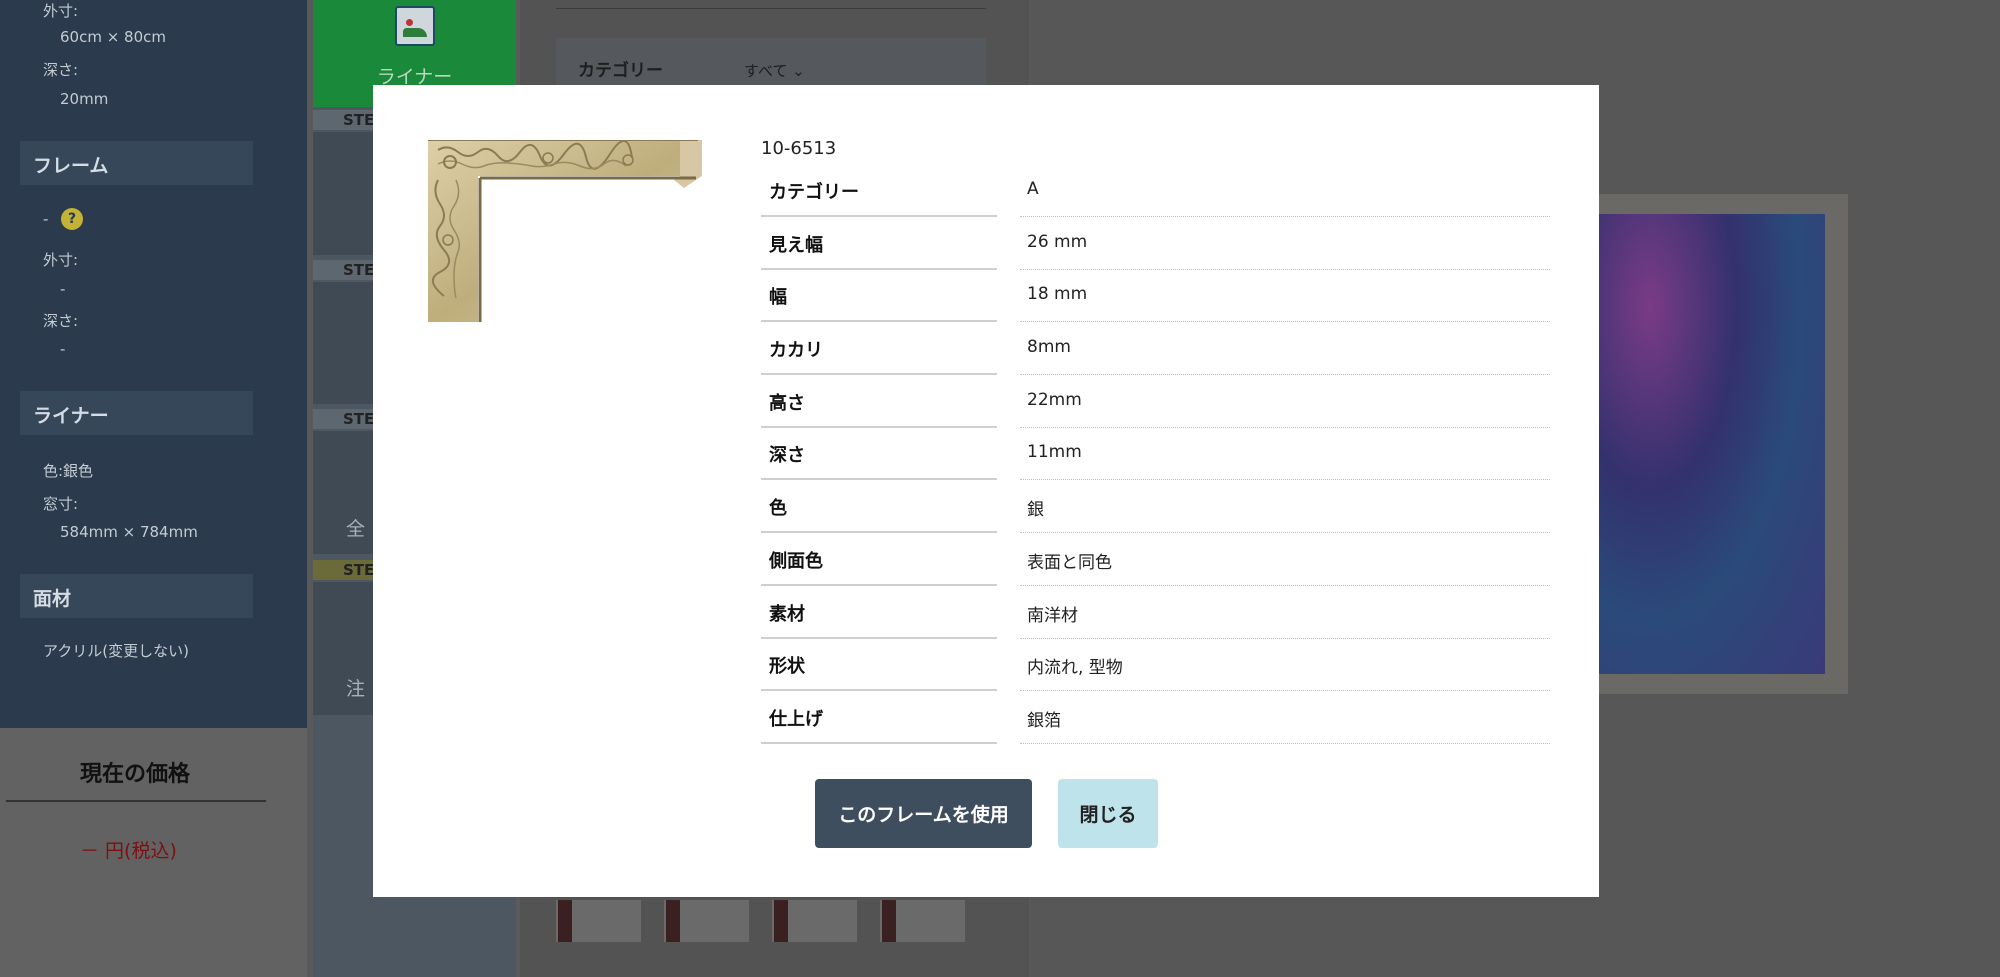 The height and width of the screenshot is (977, 2000). Describe the element at coordinates (61, 321) in the screenshot. I see `frame-depth-label: 深さ:` at that location.